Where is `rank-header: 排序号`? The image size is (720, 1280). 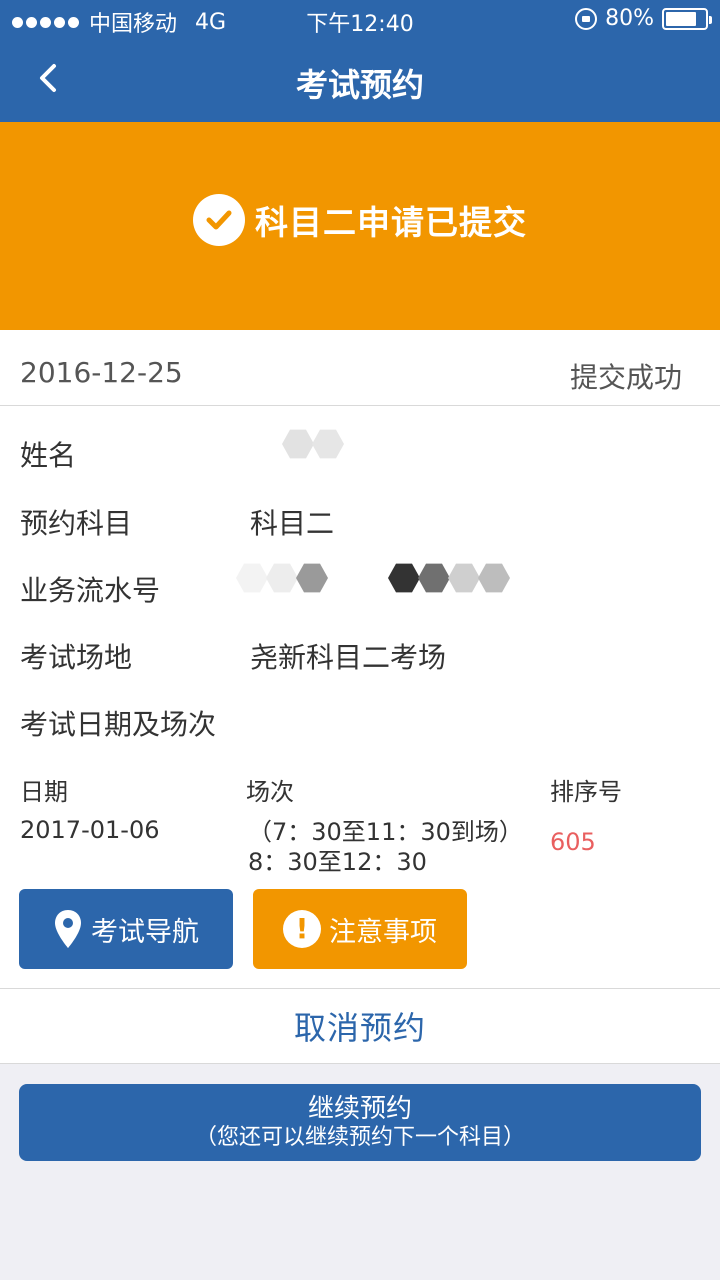
rank-header: 排序号 is located at coordinates (586, 792).